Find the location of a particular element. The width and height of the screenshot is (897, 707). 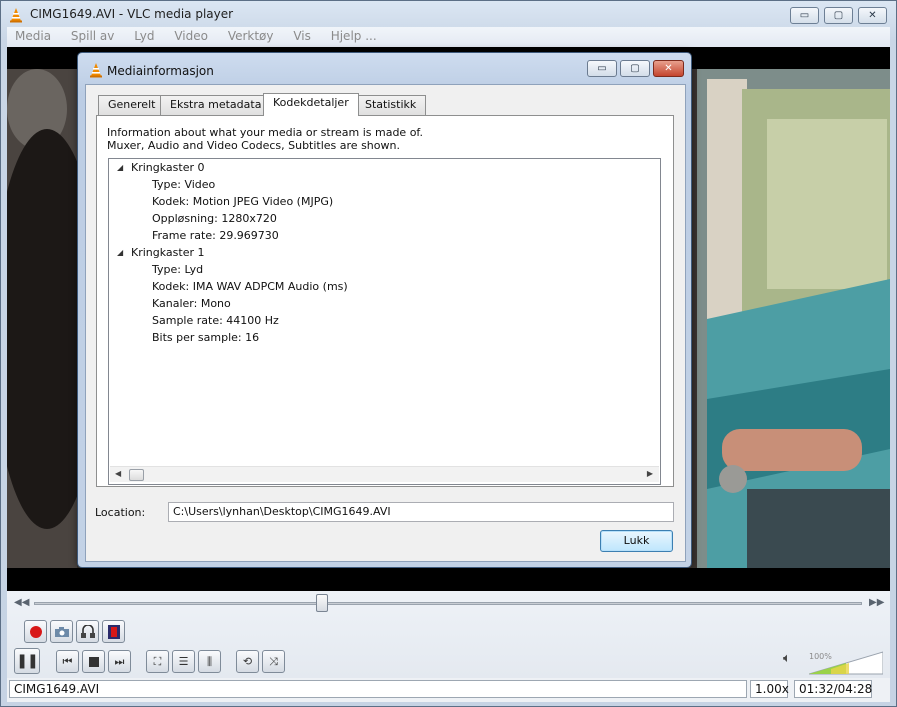

time-display: 01:32/04:28 is located at coordinates (833, 689).